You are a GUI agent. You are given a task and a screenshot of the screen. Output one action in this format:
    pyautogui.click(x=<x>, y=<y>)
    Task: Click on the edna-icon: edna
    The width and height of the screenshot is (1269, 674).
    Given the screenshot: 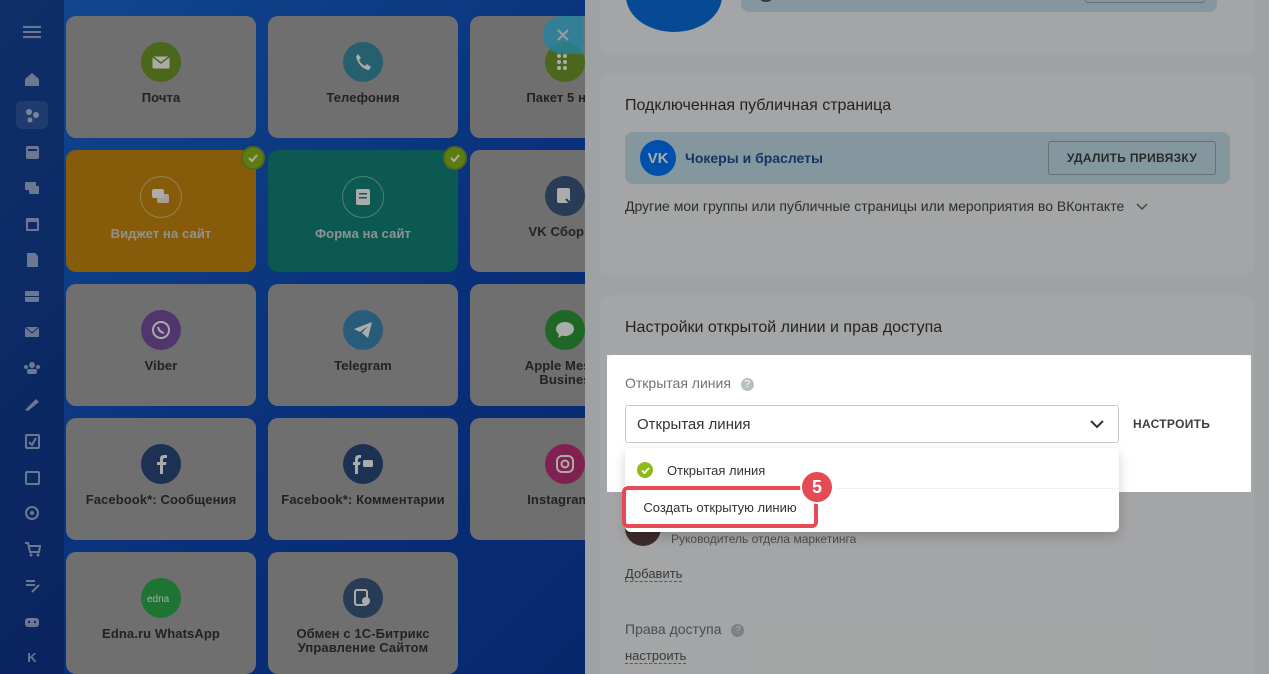 What is the action you would take?
    pyautogui.click(x=161, y=598)
    